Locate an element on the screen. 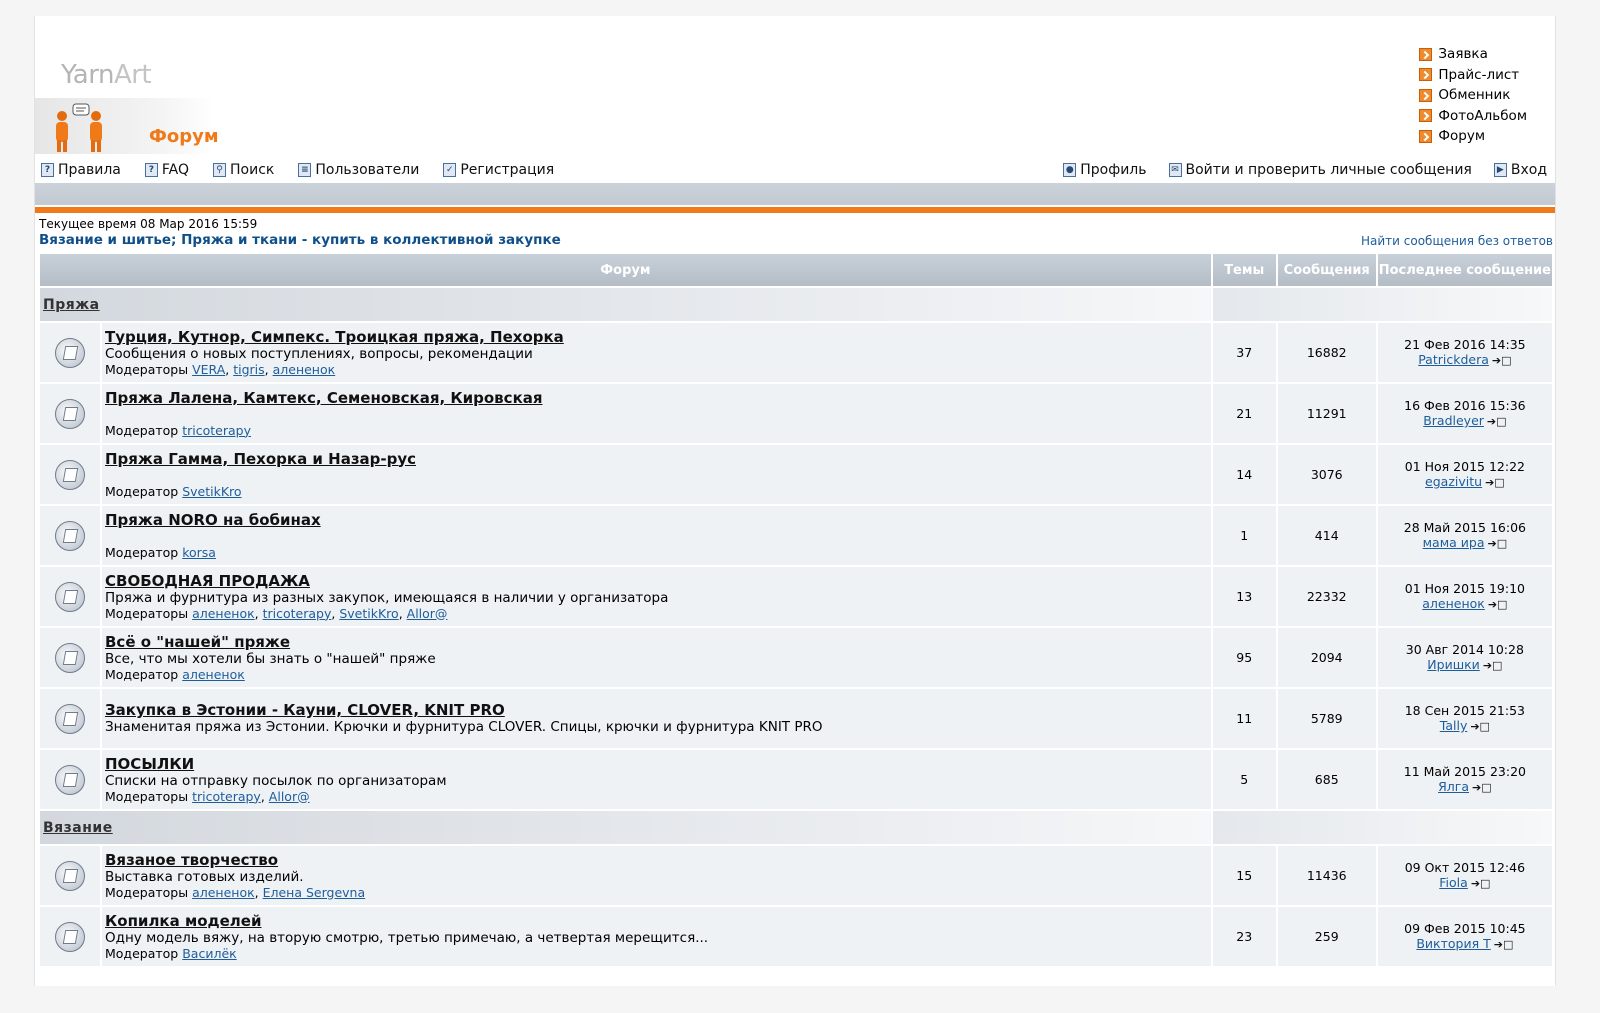  last-post-author-link: Tally is located at coordinates (1454, 725).